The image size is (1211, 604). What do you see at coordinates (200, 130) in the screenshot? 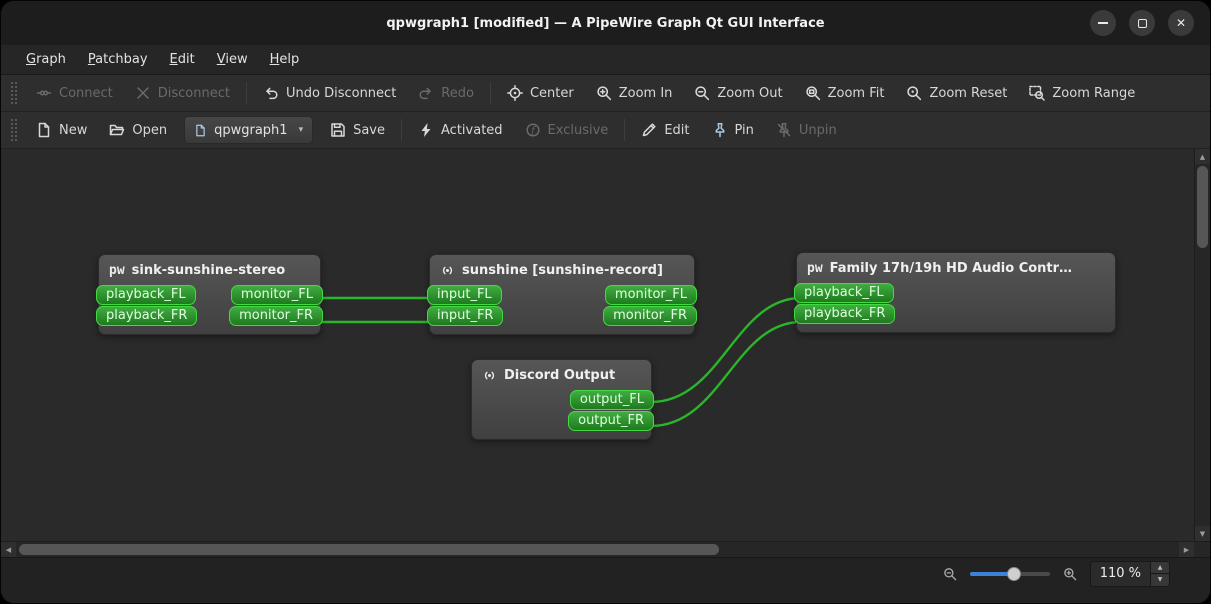
I see `patchbay-file-icon` at bounding box center [200, 130].